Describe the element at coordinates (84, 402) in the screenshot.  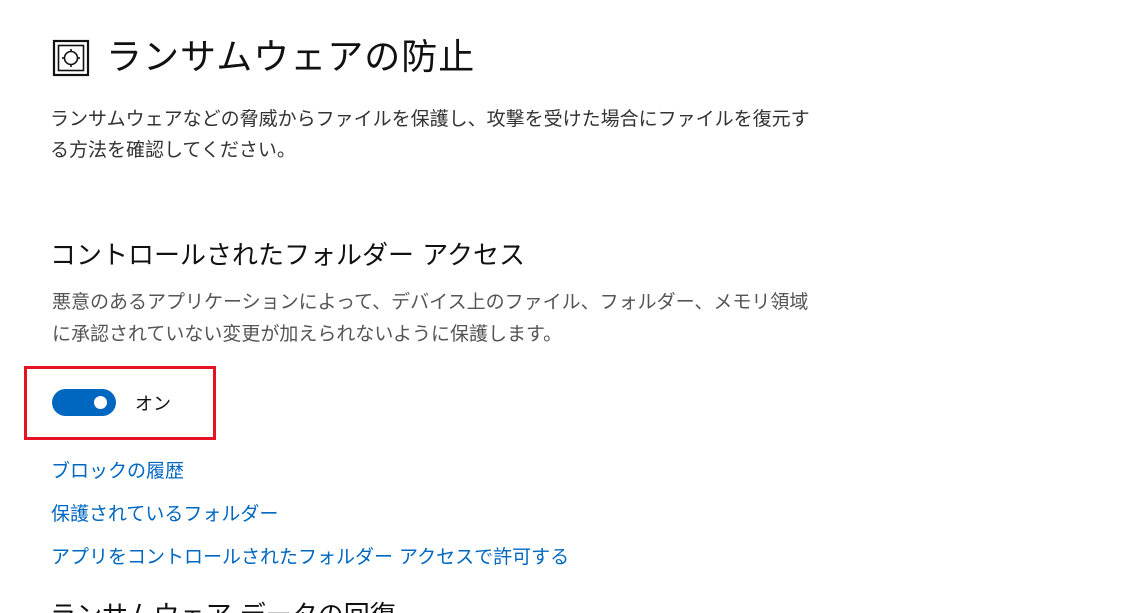
I see `controlled-folder-access-toggle` at that location.